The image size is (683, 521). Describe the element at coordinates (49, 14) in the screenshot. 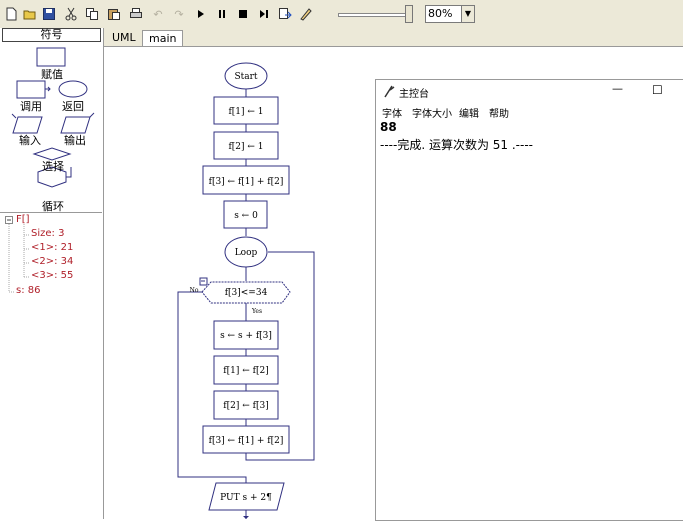

I see `save-icon` at that location.